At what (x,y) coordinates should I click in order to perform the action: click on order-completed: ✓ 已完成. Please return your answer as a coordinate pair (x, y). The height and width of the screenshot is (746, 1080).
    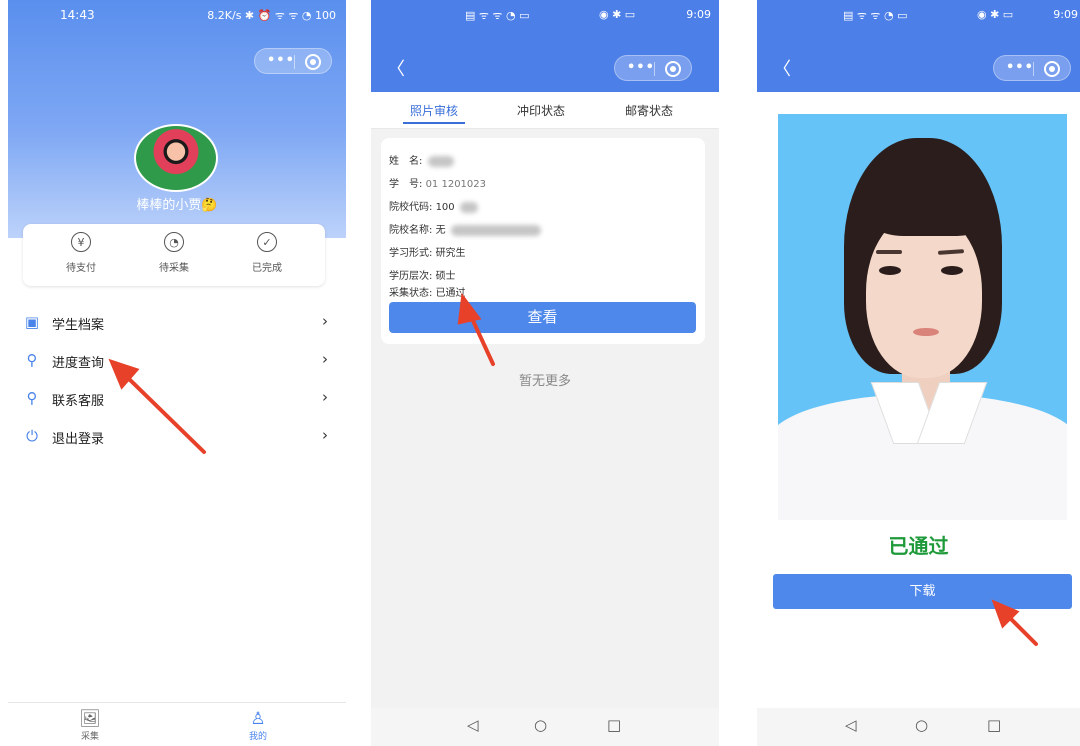
    Looking at the image, I should click on (267, 253).